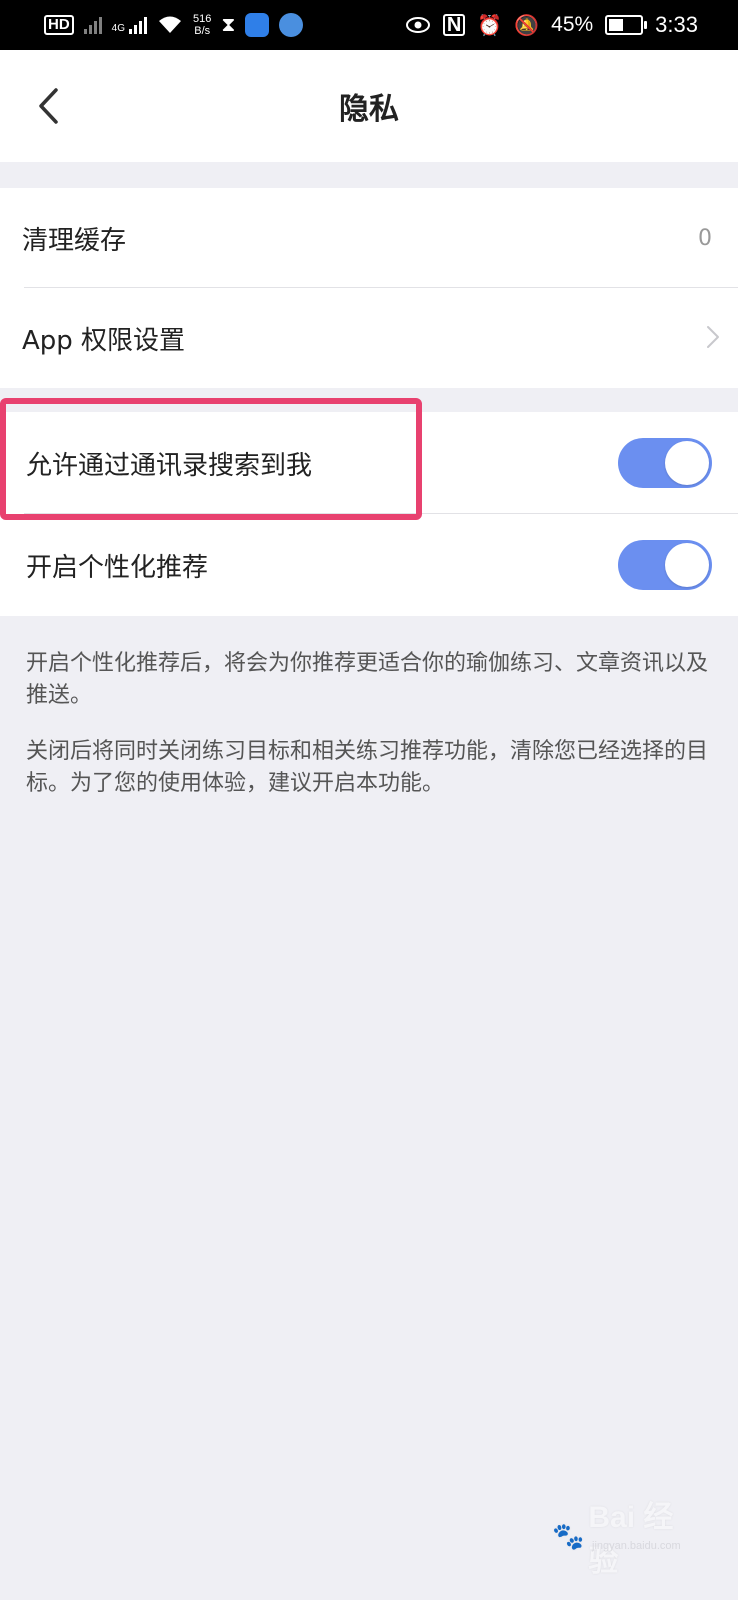  I want to click on watermark: 🐾 Bai 经验 jingyan.baidu.com, so click(627, 1537).